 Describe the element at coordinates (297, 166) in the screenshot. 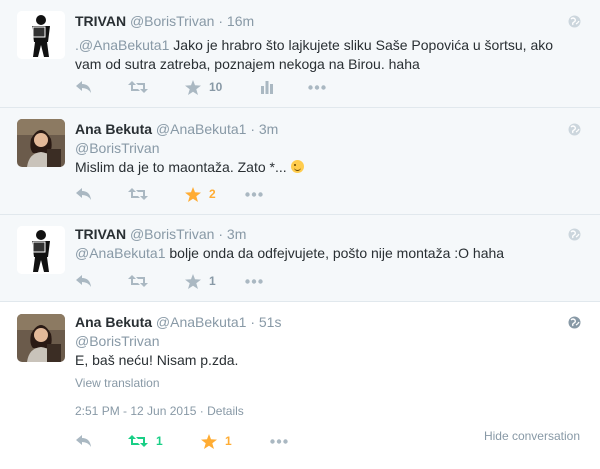

I see `winking-face-icon` at that location.